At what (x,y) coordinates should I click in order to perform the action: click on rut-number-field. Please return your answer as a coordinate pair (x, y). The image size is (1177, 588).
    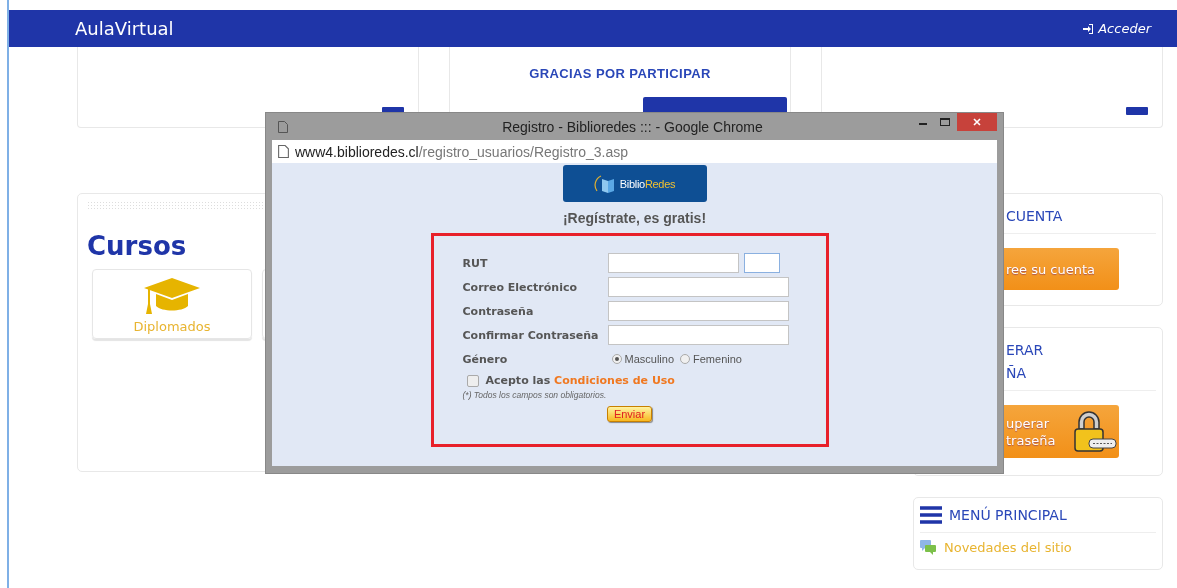
    Looking at the image, I should click on (673, 263).